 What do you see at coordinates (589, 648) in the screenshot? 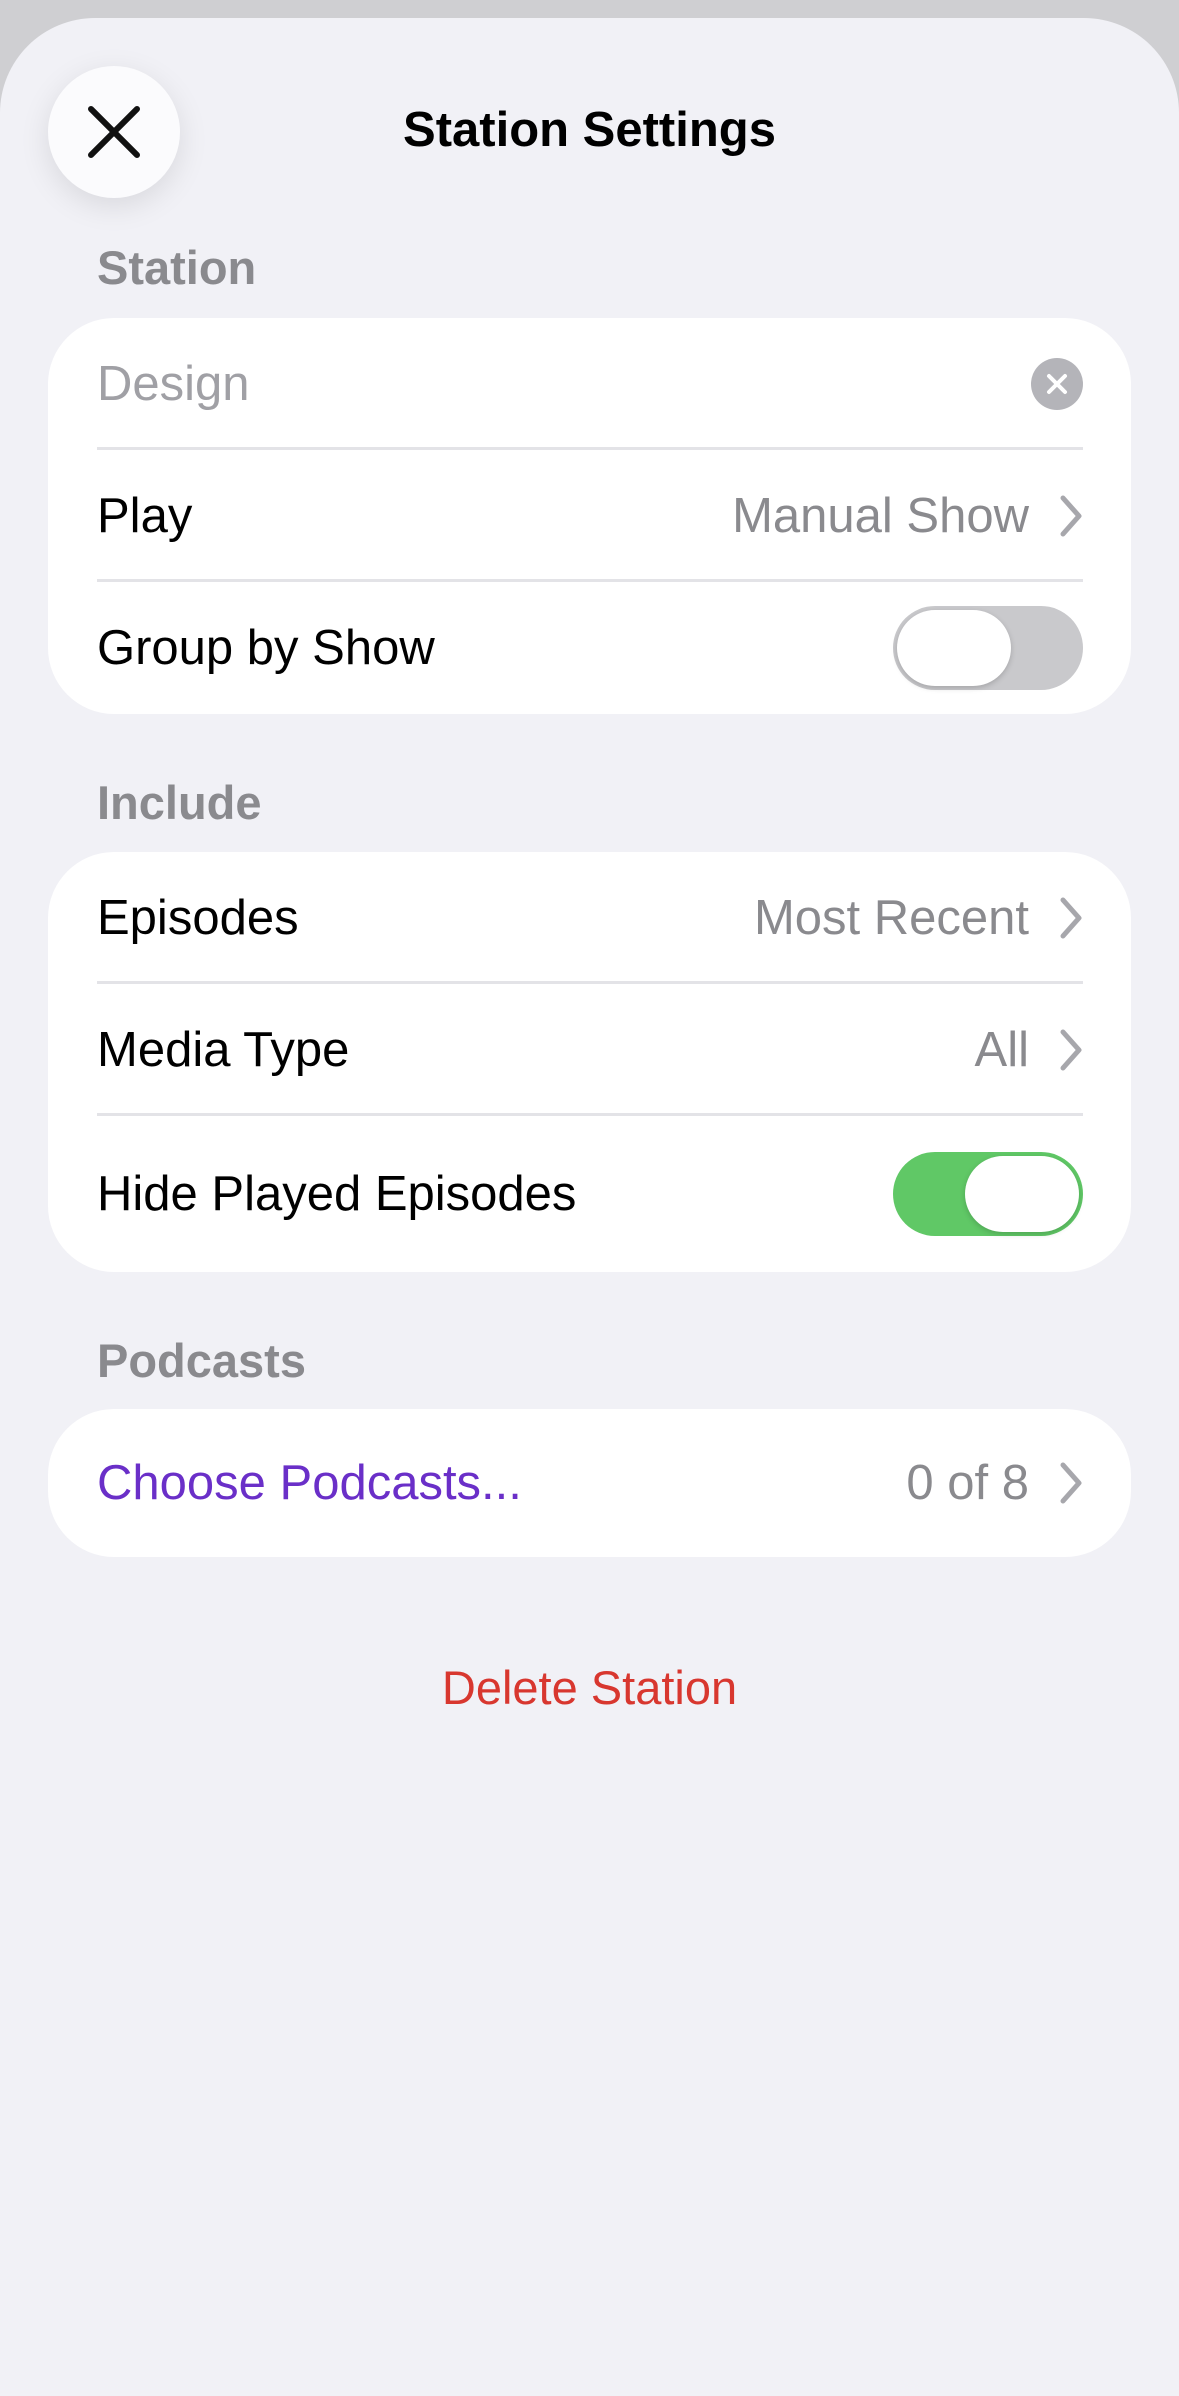
I see `group-by-show-row: Group by Show` at bounding box center [589, 648].